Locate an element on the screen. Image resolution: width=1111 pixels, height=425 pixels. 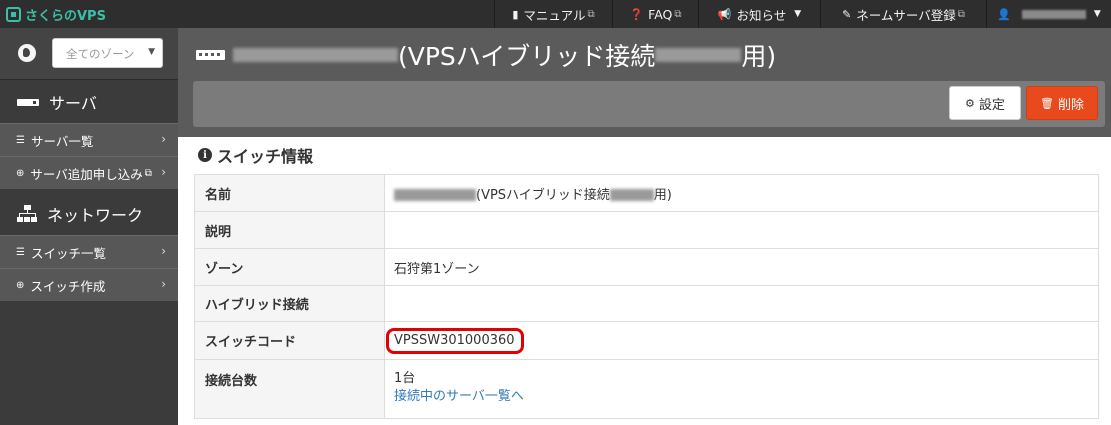
user-menu-dropdown: 👤 ▼ is located at coordinates (1048, 14).